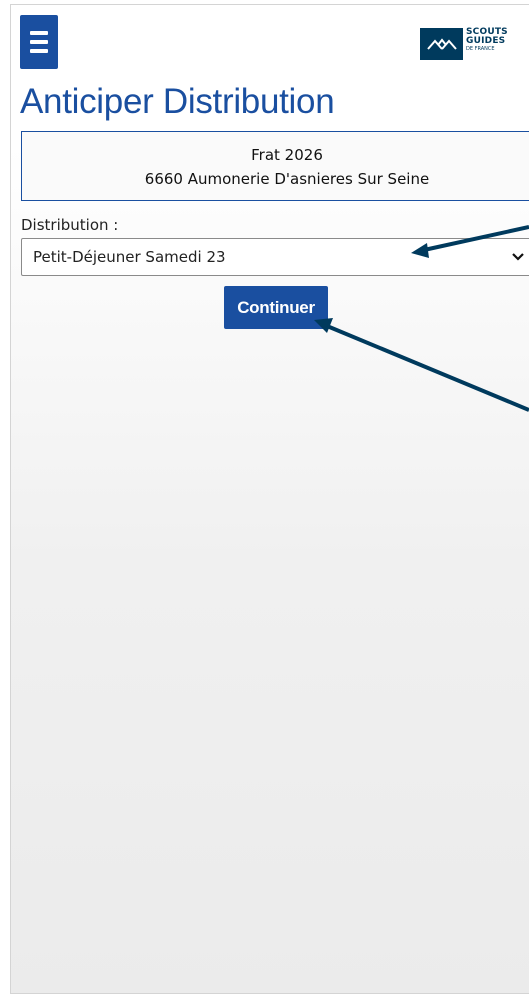  I want to click on page-title: Anticiper Distribution, so click(177, 101).